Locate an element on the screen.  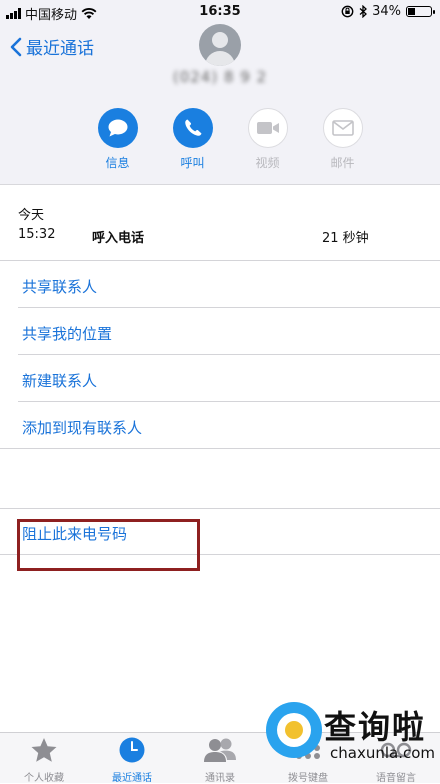
action-buttons: 信息 呼叫 视频 邮件 is located at coordinates (230, 139).